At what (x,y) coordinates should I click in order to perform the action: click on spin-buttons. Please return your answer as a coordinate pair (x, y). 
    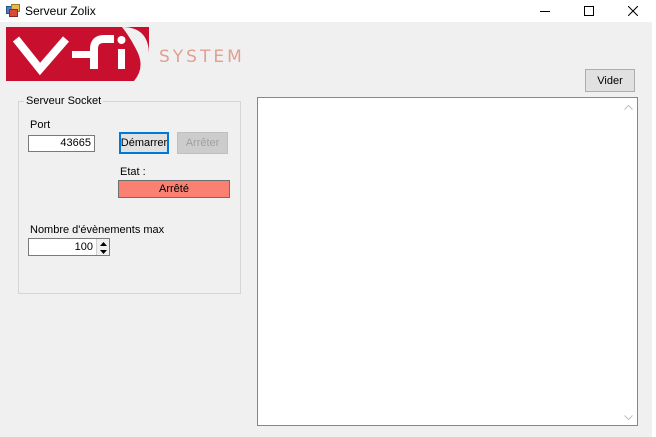
    Looking at the image, I should click on (102, 247).